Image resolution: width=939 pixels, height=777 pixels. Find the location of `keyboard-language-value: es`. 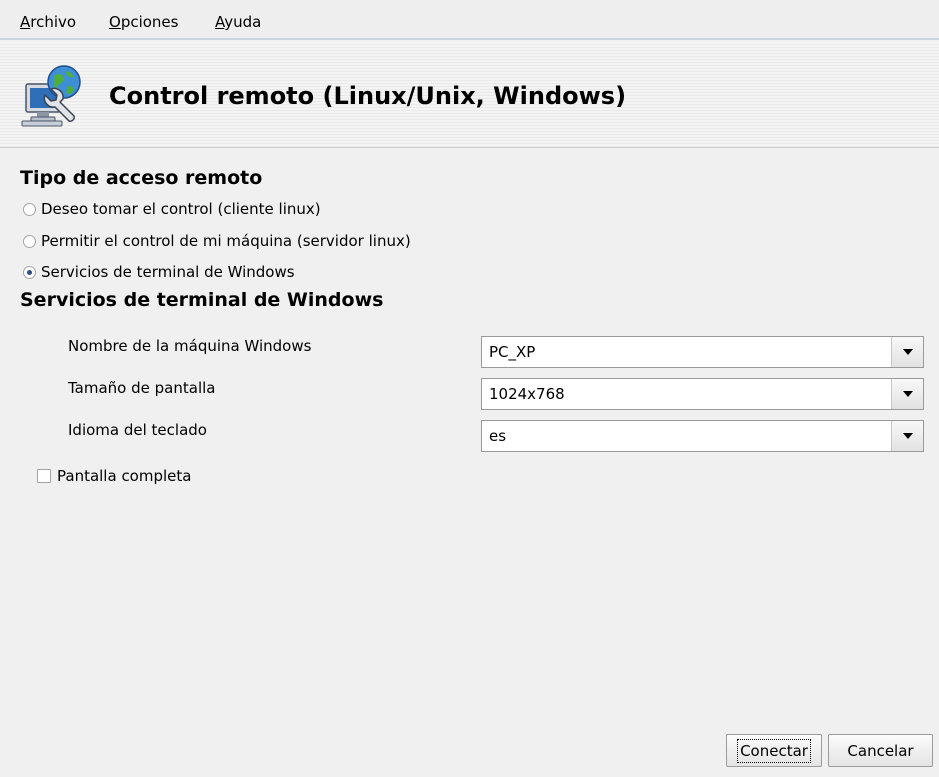

keyboard-language-value: es is located at coordinates (686, 436).